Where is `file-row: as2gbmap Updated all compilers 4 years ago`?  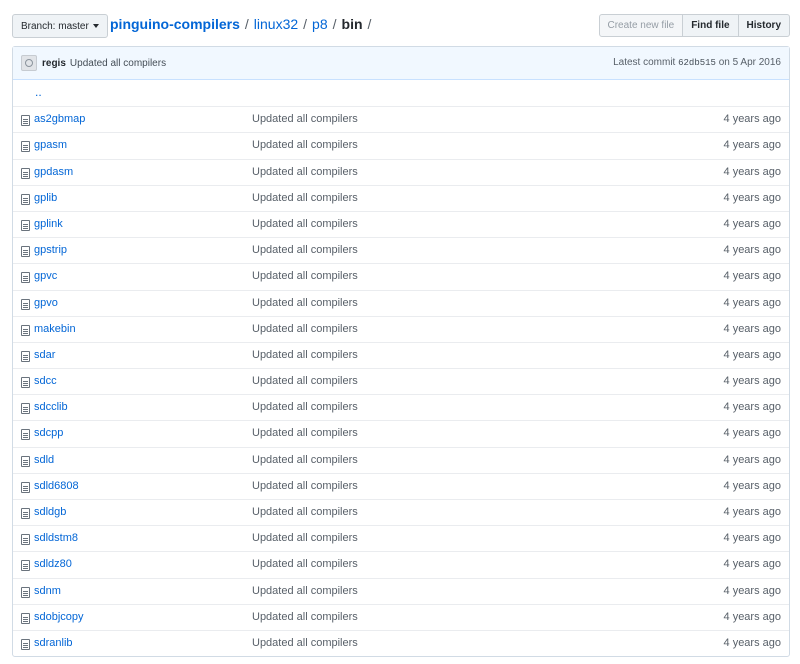
file-row: as2gbmap Updated all compilers 4 years ago is located at coordinates (401, 119).